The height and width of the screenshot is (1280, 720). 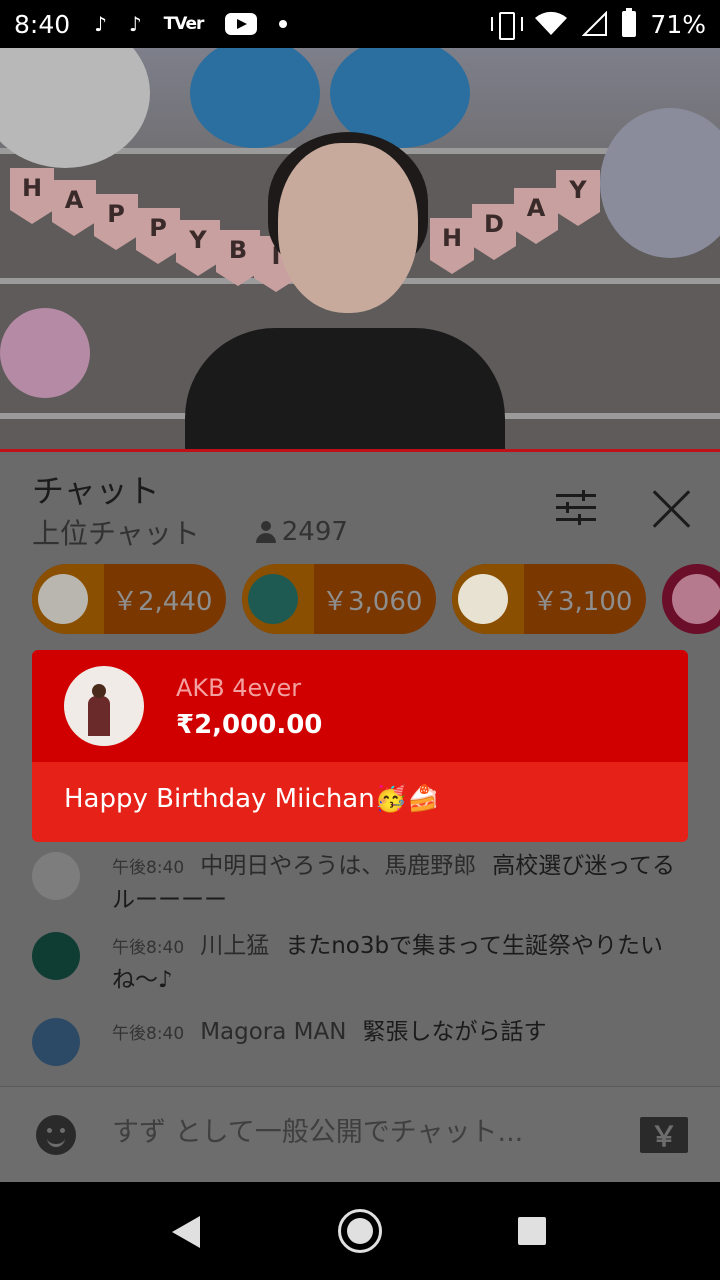 I want to click on banner-letter: Y, so click(x=198, y=248).